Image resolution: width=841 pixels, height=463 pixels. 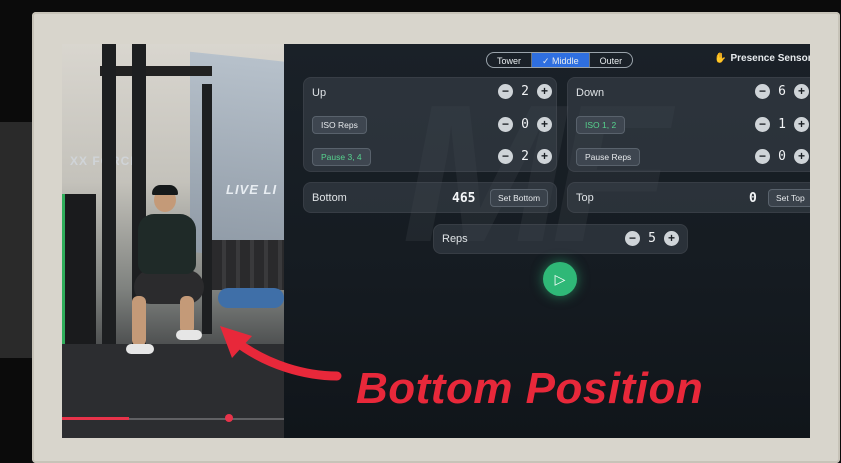 I want to click on iso-stepper: − 1 +, so click(x=782, y=124).